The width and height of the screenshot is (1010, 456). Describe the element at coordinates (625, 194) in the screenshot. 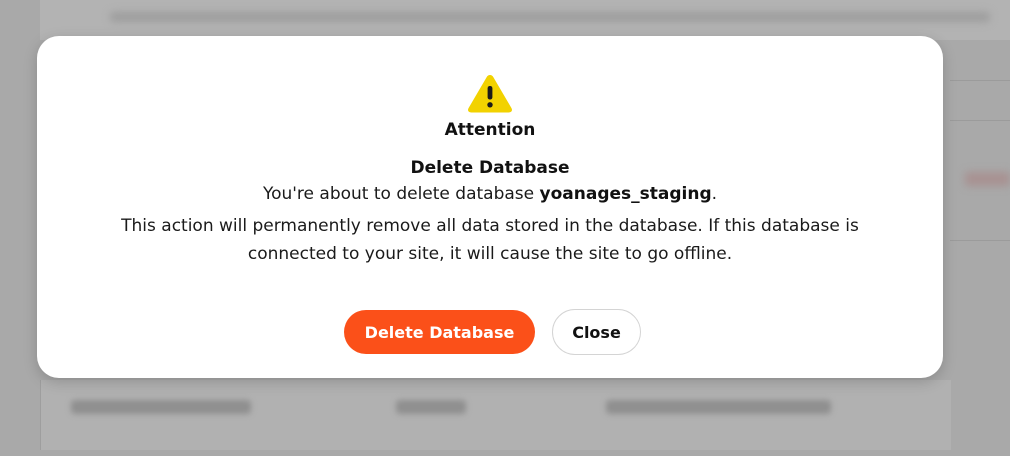

I see `database-name: yoanages_staging` at that location.